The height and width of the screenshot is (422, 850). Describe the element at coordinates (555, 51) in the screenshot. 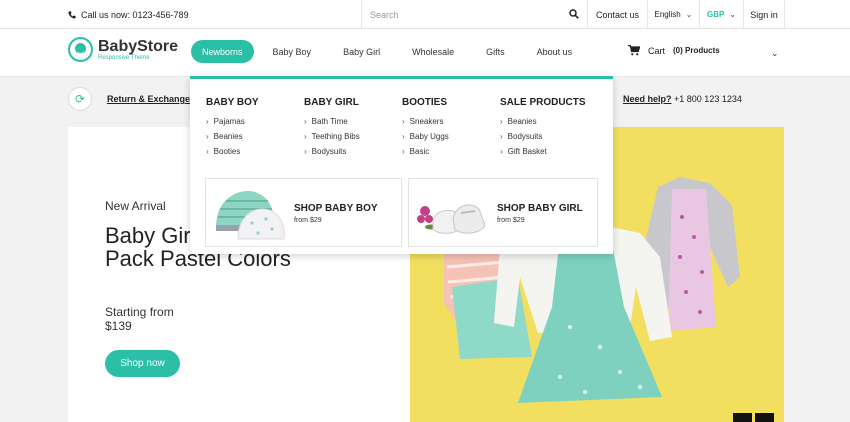

I see `nav-item-about-us: About us` at that location.